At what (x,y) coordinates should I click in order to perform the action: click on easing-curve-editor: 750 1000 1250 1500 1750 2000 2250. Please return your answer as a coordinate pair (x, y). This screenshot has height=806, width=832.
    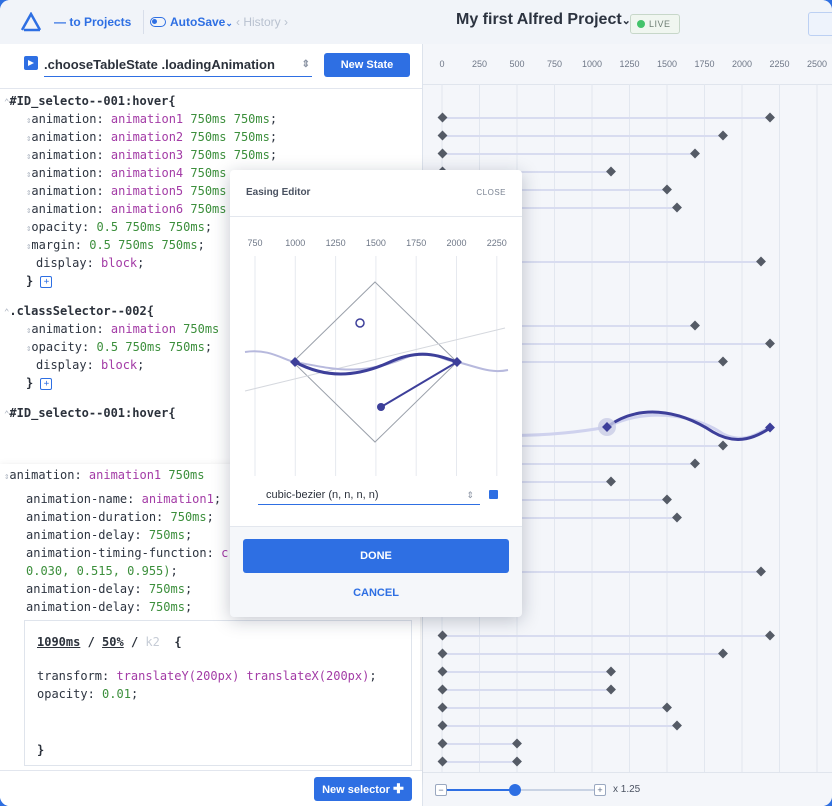
    Looking at the image, I should click on (376, 366).